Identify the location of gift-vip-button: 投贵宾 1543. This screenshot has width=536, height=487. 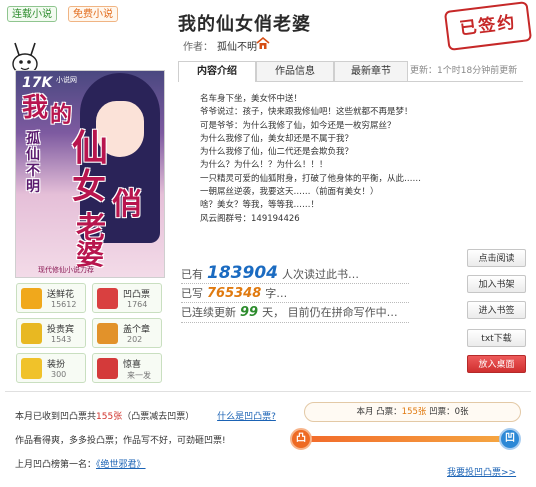
(51, 333).